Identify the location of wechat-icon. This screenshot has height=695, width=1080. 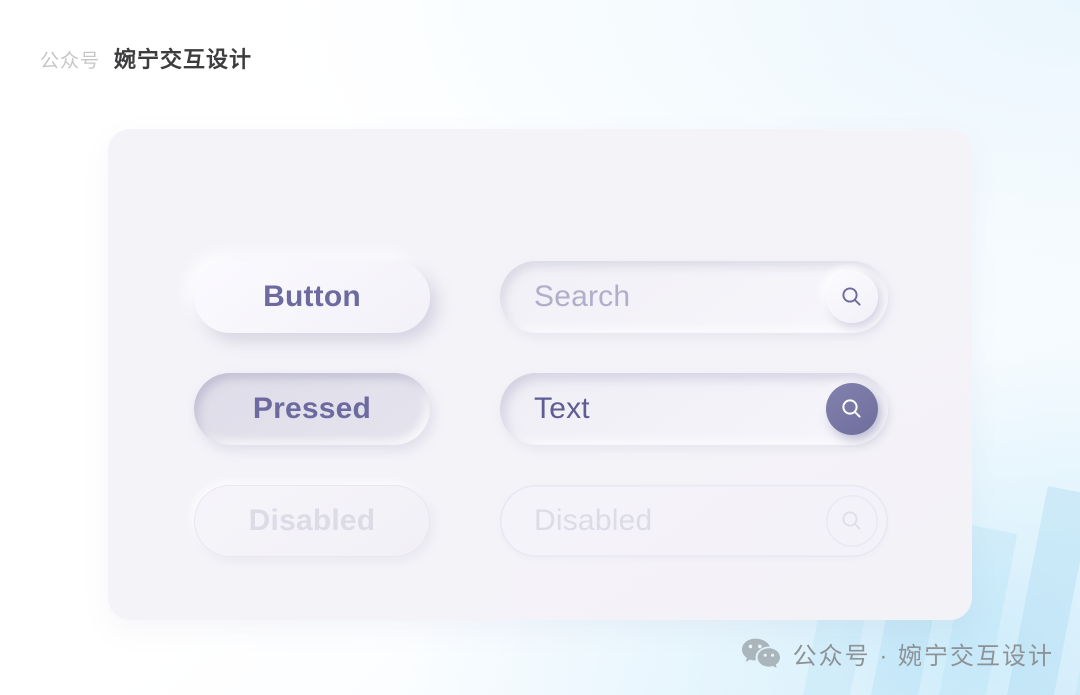
(760, 653).